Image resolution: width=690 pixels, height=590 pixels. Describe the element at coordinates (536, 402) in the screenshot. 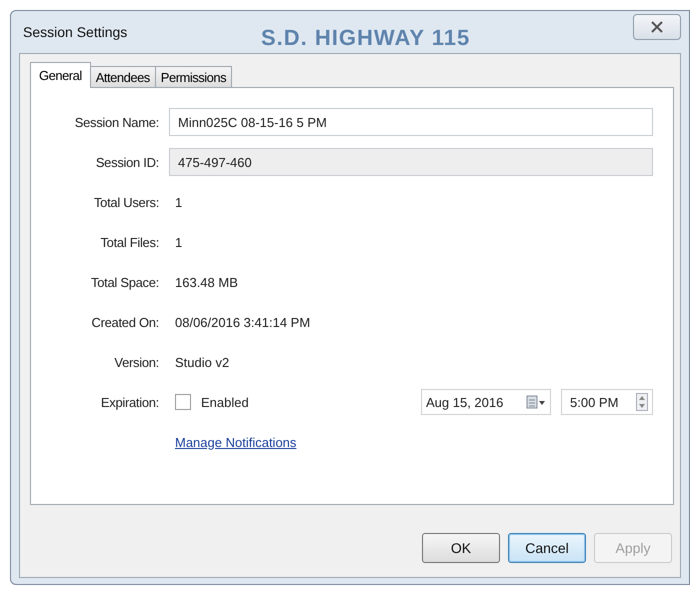

I see `calendar-dropdown-icon` at that location.